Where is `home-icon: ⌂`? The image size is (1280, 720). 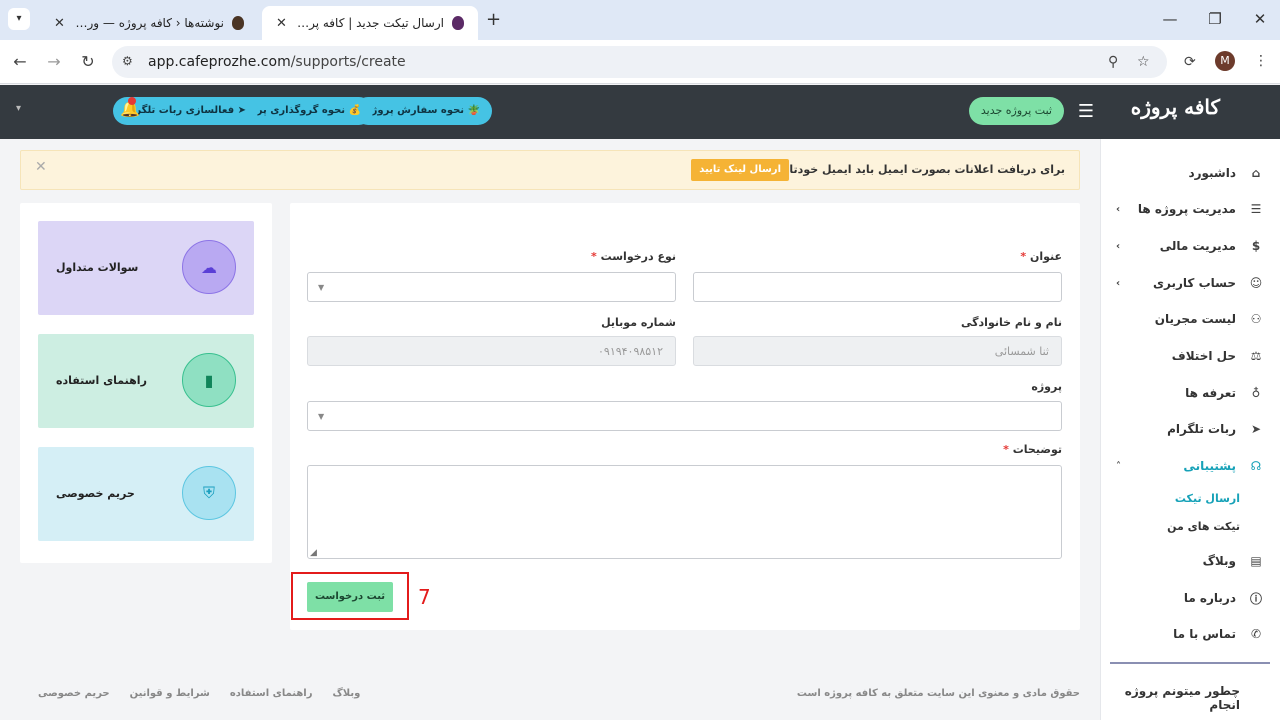 home-icon: ⌂ is located at coordinates (1256, 173).